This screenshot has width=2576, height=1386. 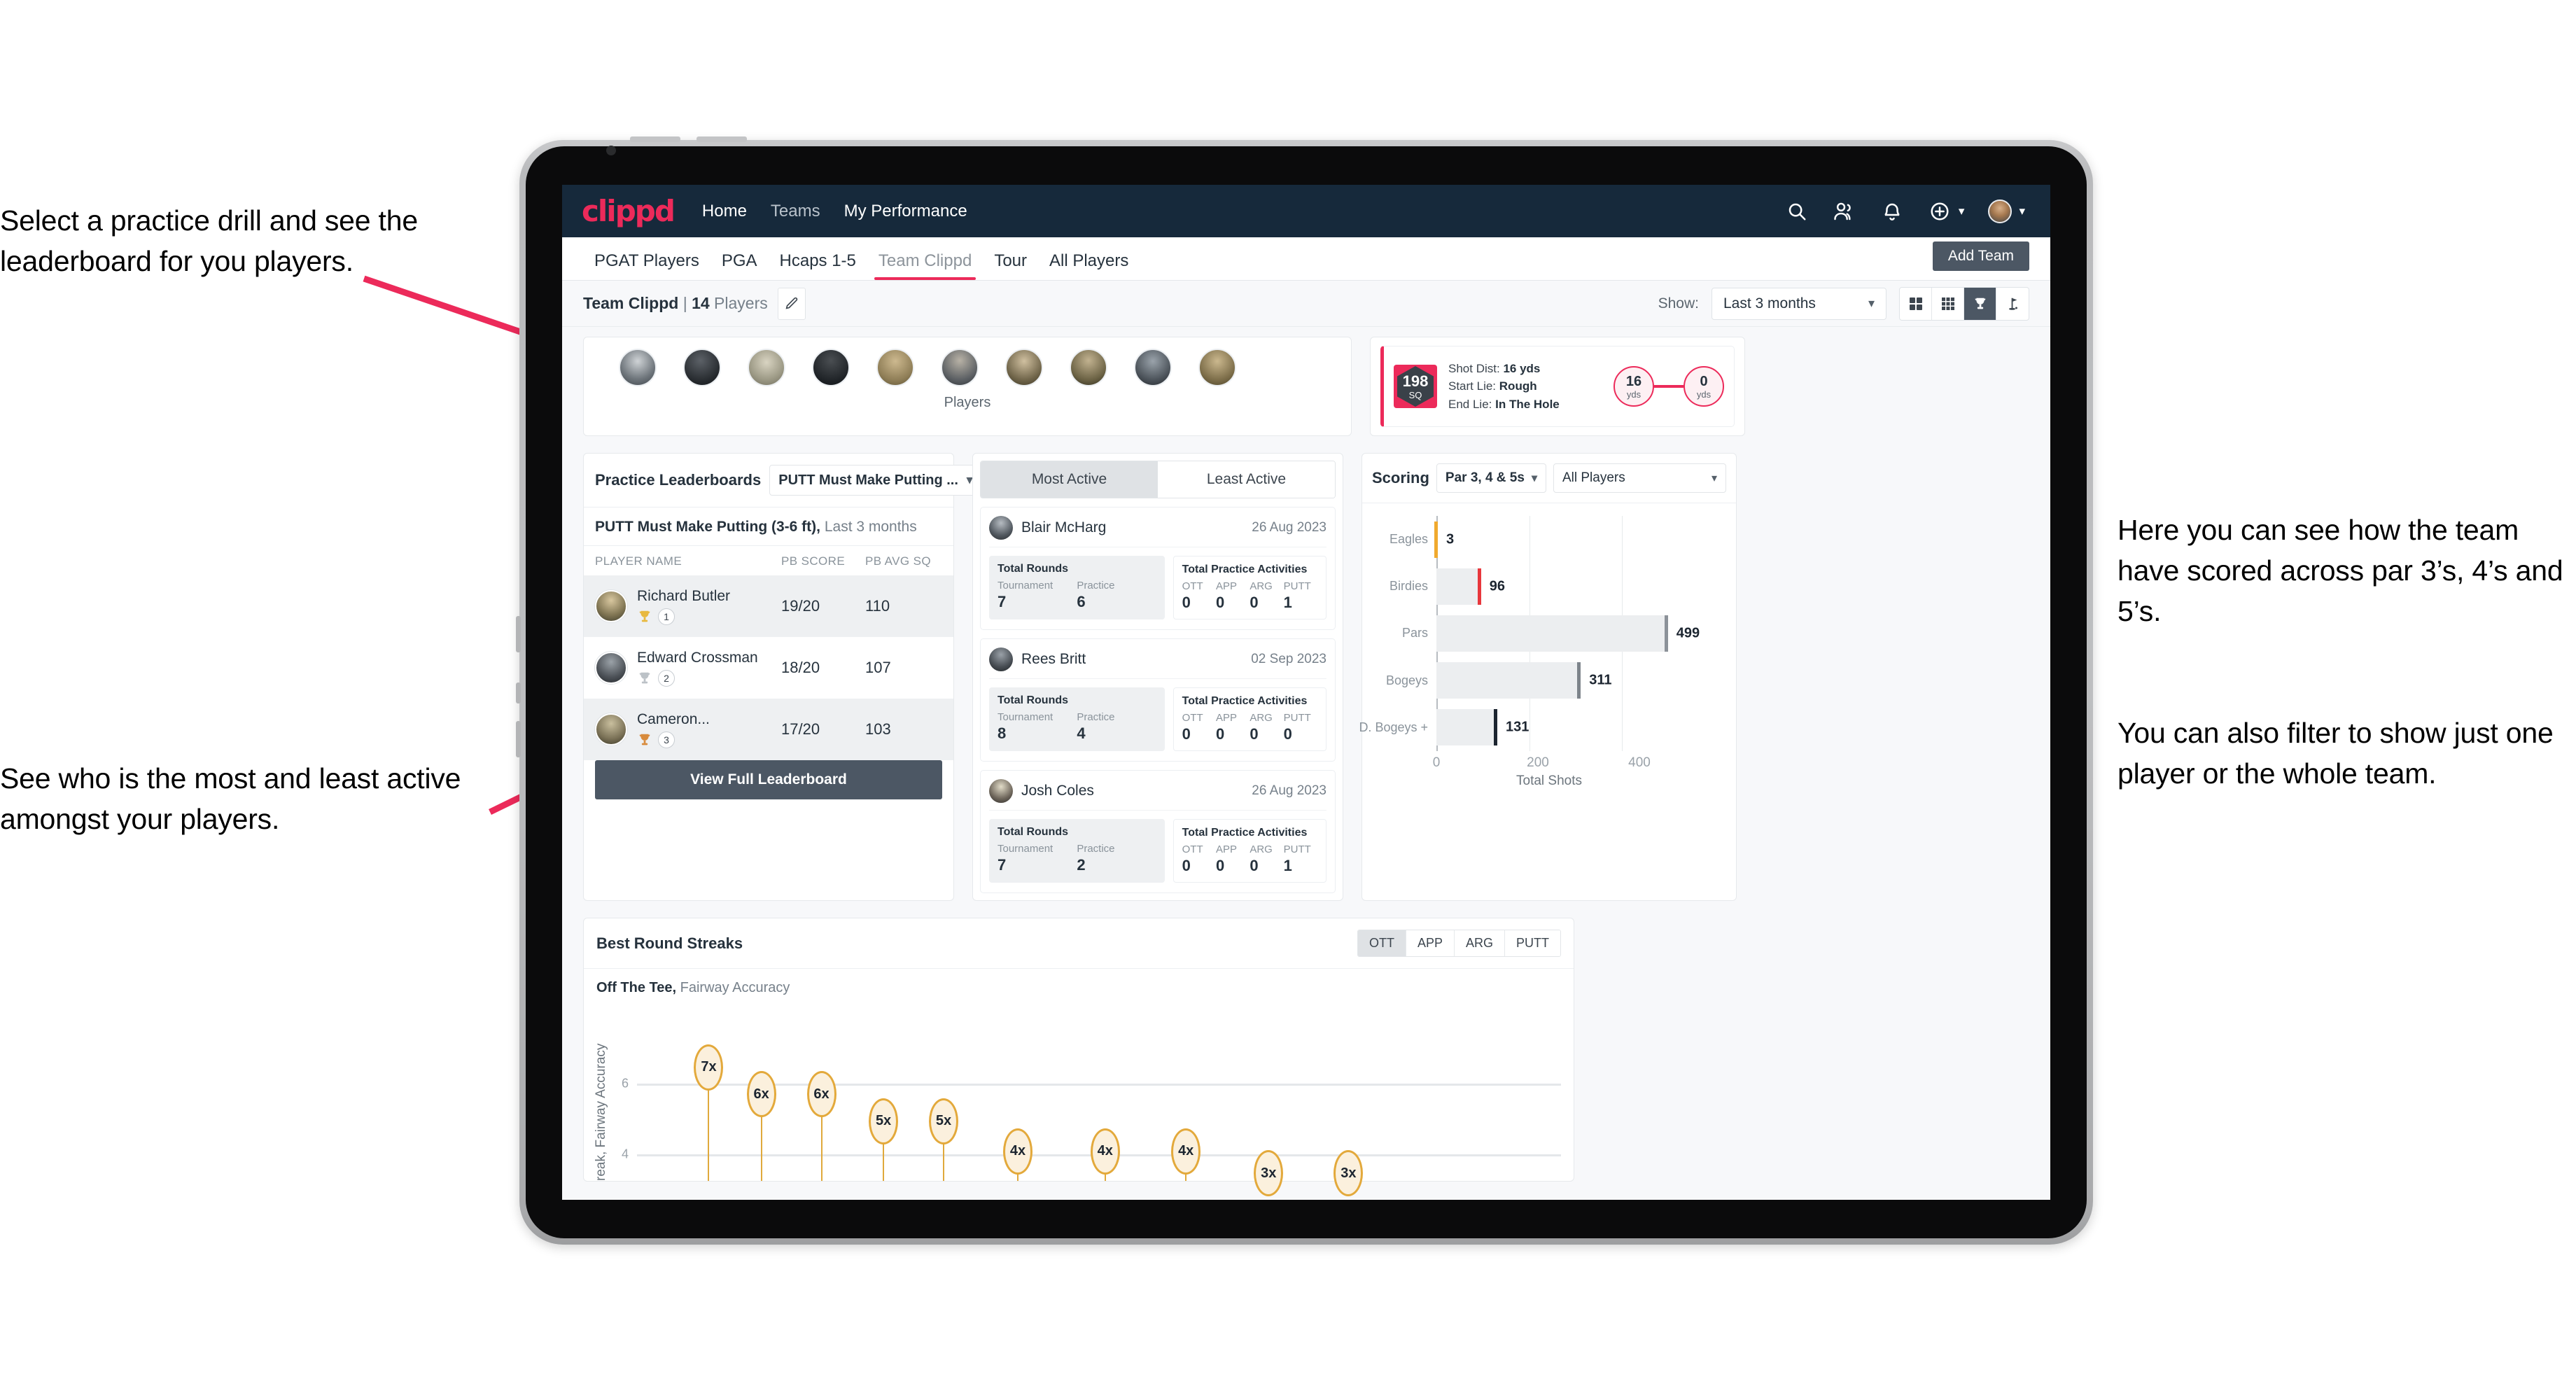 What do you see at coordinates (1077, 719) in the screenshot?
I see `total-rounds-block: Total Rounds Tournament 8 Practice 4` at bounding box center [1077, 719].